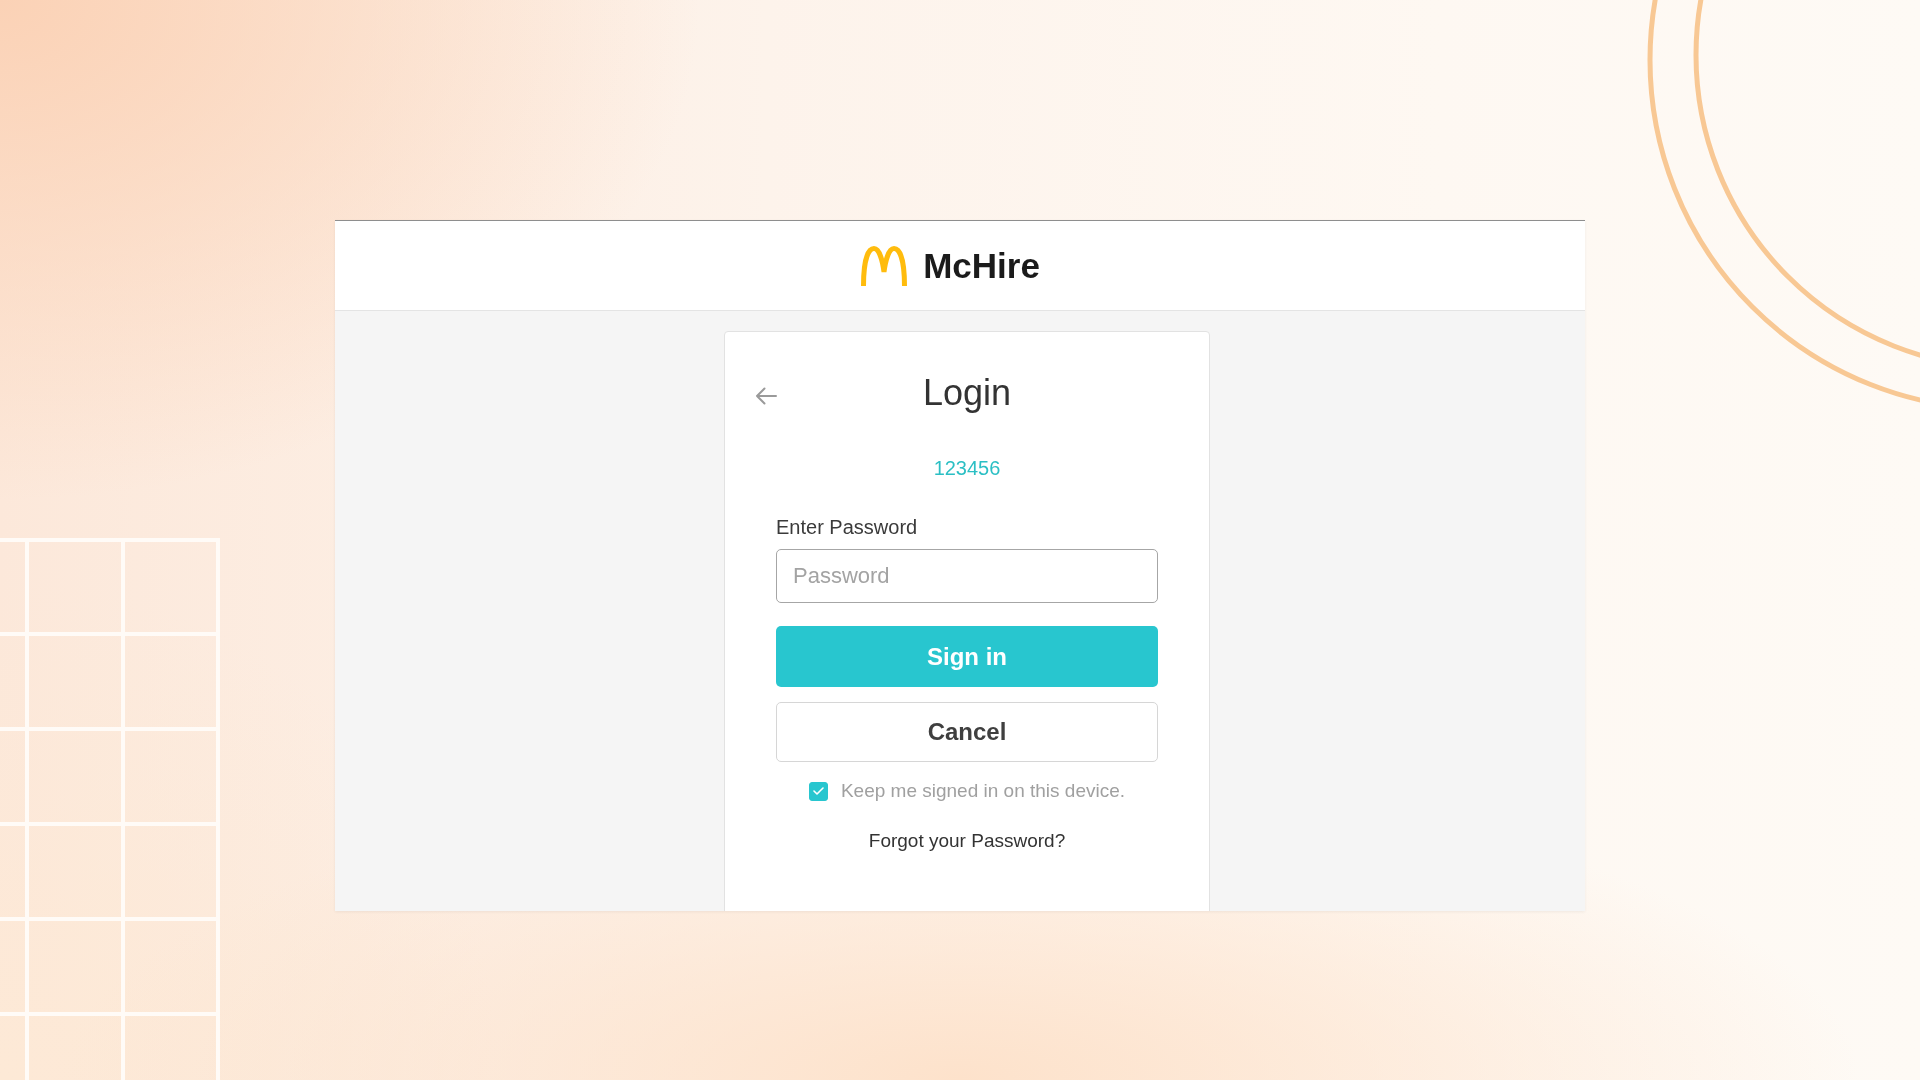 The height and width of the screenshot is (1080, 1920). I want to click on keep-signed-in-label: Keep me signed in on this device., so click(983, 791).